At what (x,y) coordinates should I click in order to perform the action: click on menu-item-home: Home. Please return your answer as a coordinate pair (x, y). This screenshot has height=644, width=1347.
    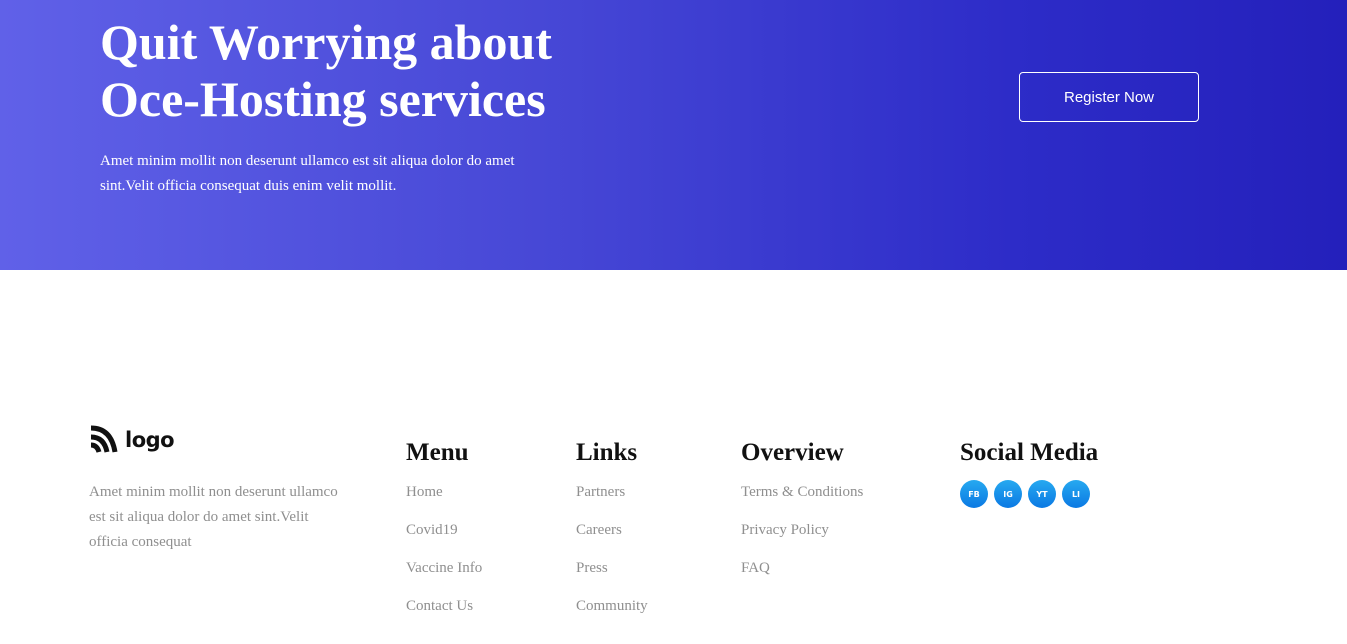
    Looking at the image, I should click on (444, 501).